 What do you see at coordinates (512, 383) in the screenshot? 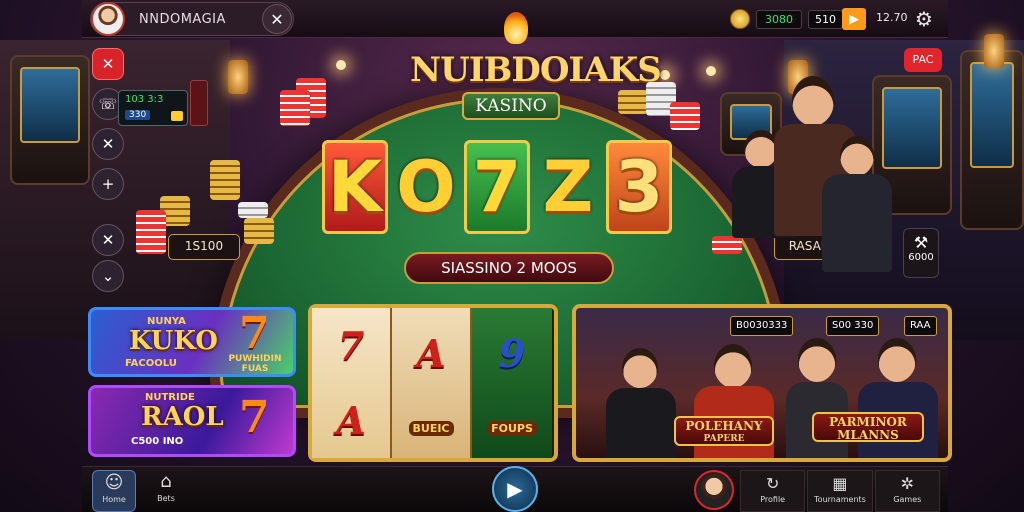
I see `reel: 9 FOUPS` at bounding box center [512, 383].